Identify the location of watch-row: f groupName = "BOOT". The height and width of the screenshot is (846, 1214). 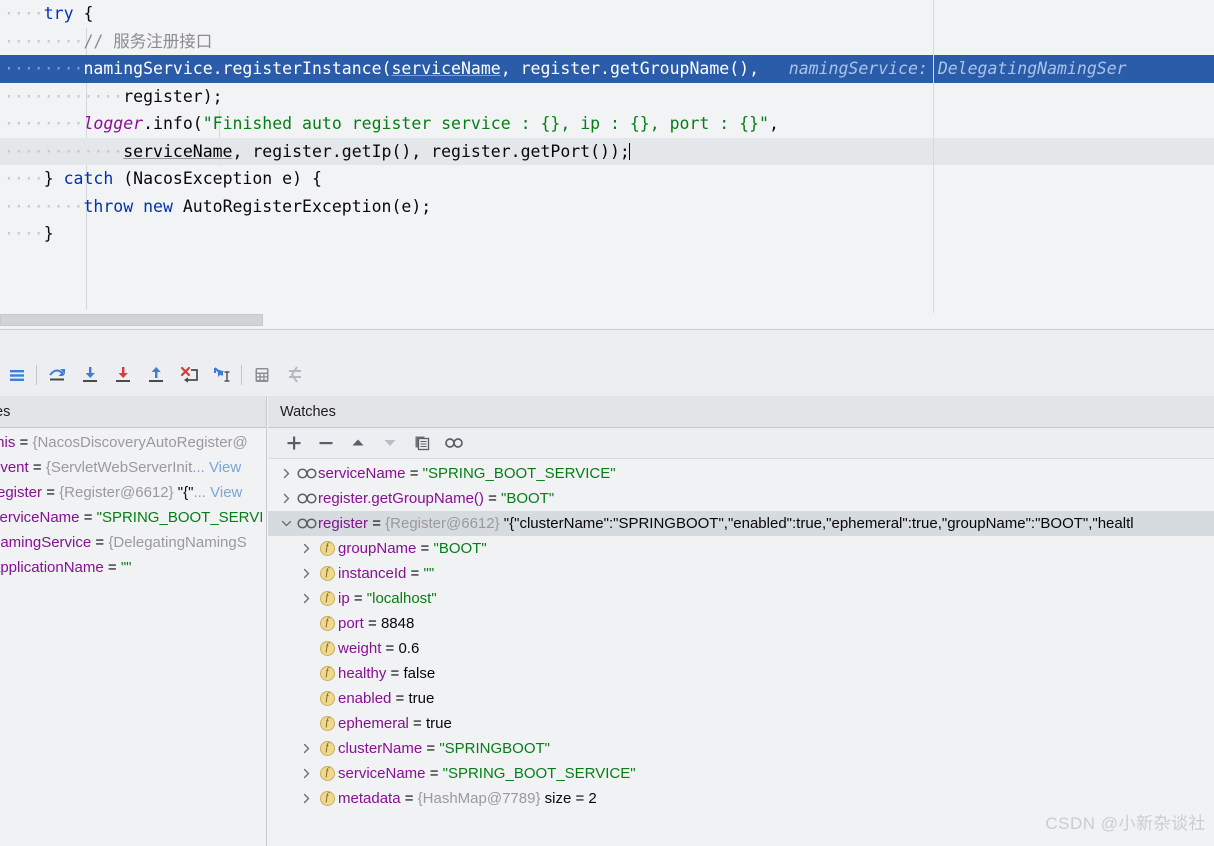
(741, 548).